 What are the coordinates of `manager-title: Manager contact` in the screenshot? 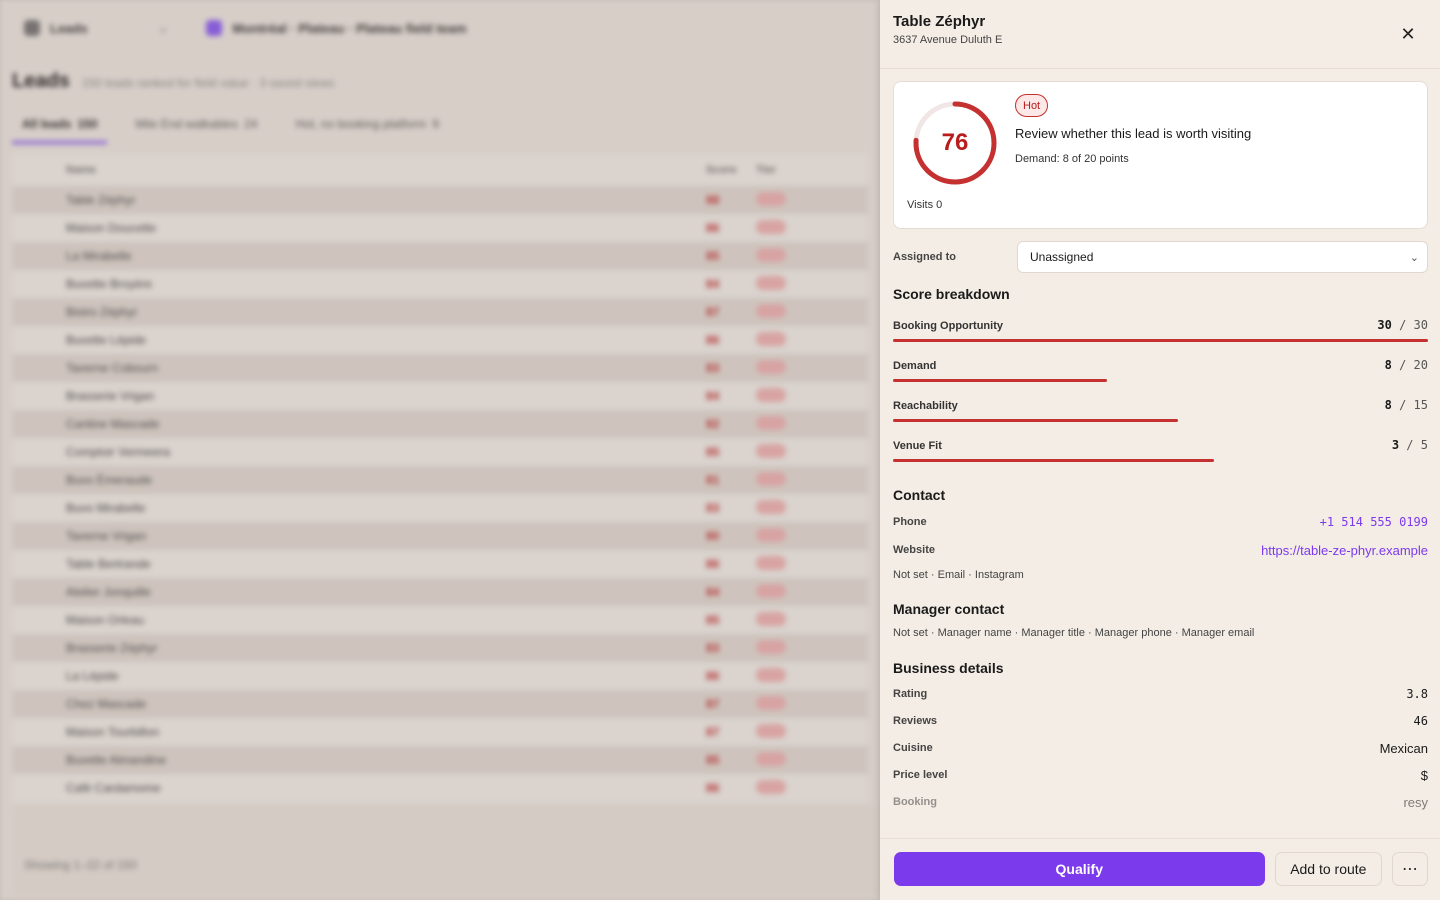 It's located at (949, 609).